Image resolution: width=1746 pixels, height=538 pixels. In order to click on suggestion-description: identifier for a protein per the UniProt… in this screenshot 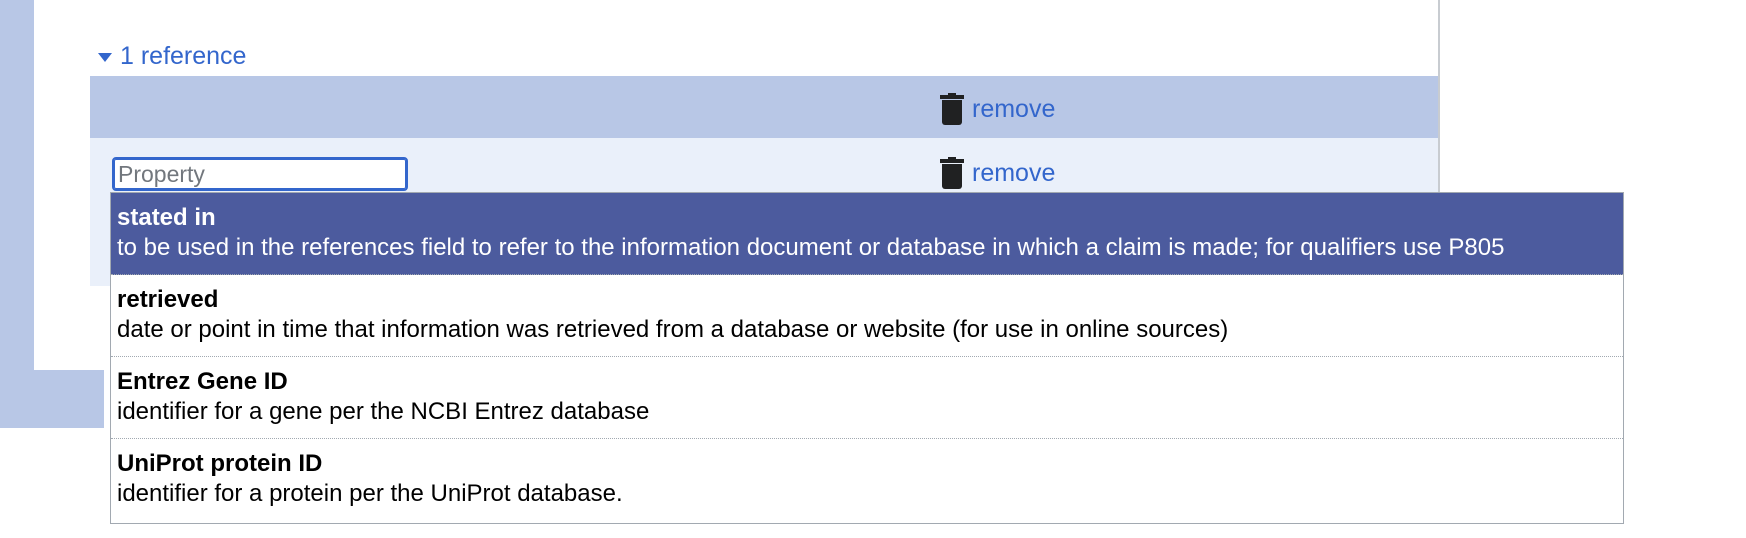, I will do `click(370, 493)`.